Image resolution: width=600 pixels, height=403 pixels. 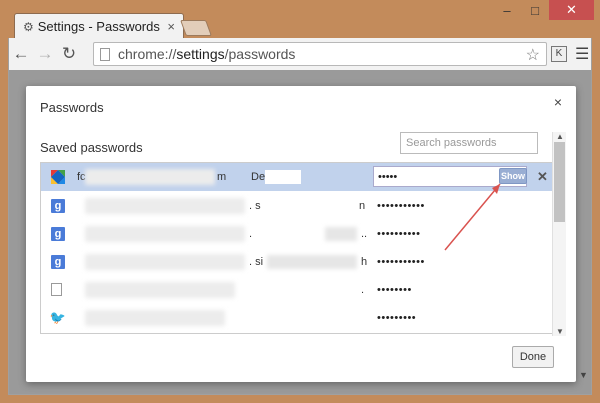 I want to click on annotation-arrow, so click(x=472, y=217).